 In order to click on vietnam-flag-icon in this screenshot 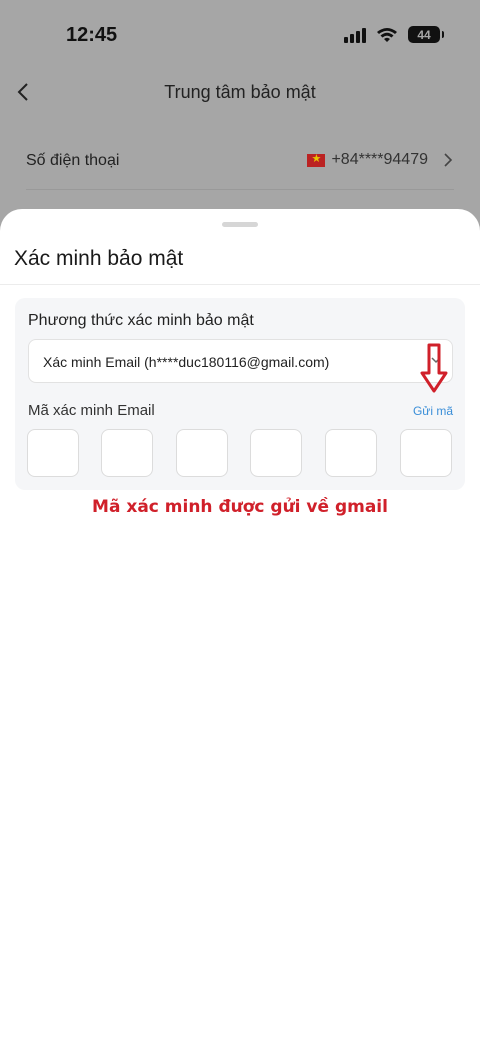, I will do `click(316, 159)`.